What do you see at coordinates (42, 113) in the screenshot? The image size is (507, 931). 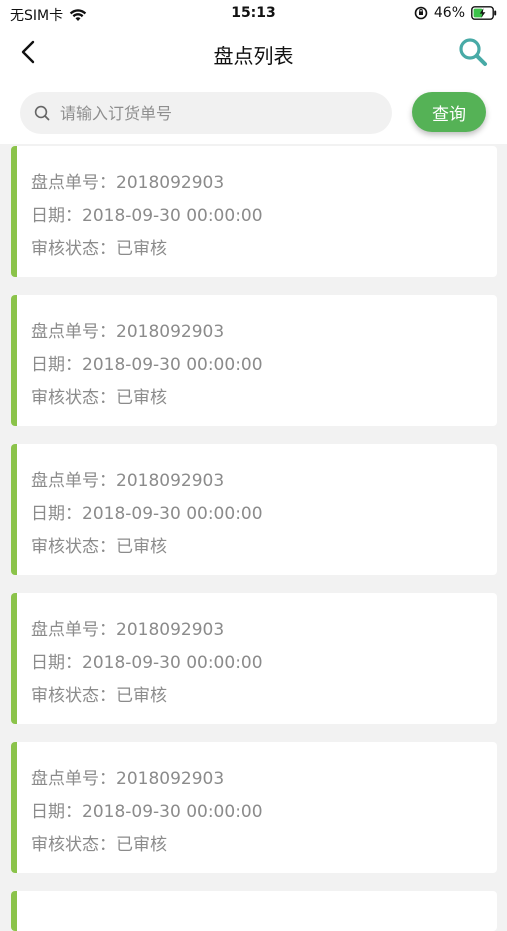 I see `search-field-icon` at bounding box center [42, 113].